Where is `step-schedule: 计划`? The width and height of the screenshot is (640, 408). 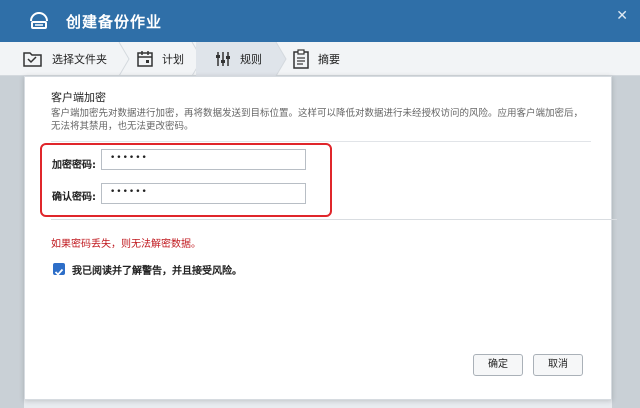
step-schedule: 计划 is located at coordinates (160, 59).